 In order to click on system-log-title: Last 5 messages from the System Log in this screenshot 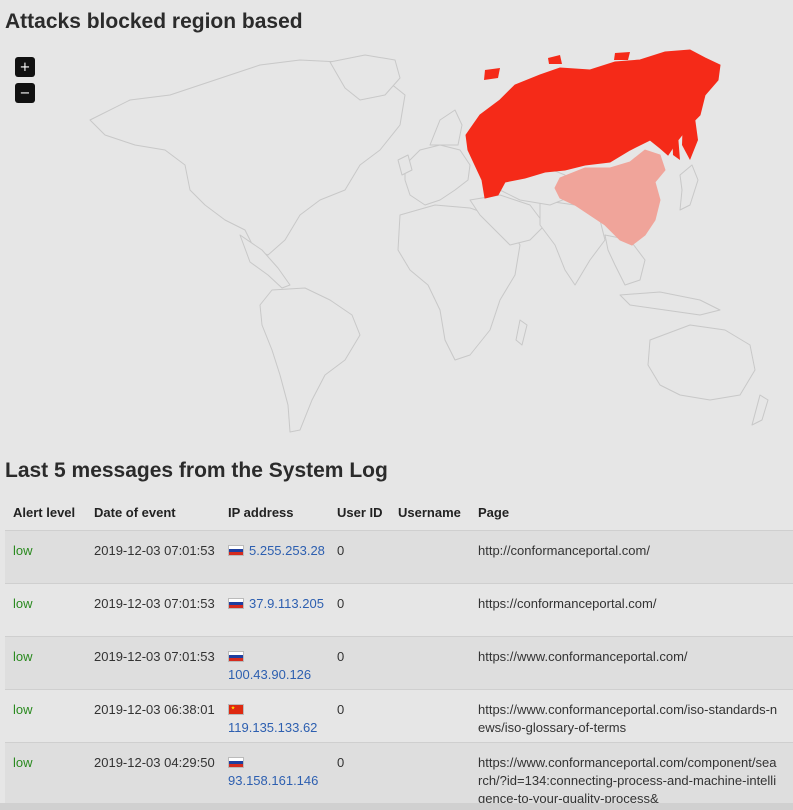, I will do `click(196, 470)`.